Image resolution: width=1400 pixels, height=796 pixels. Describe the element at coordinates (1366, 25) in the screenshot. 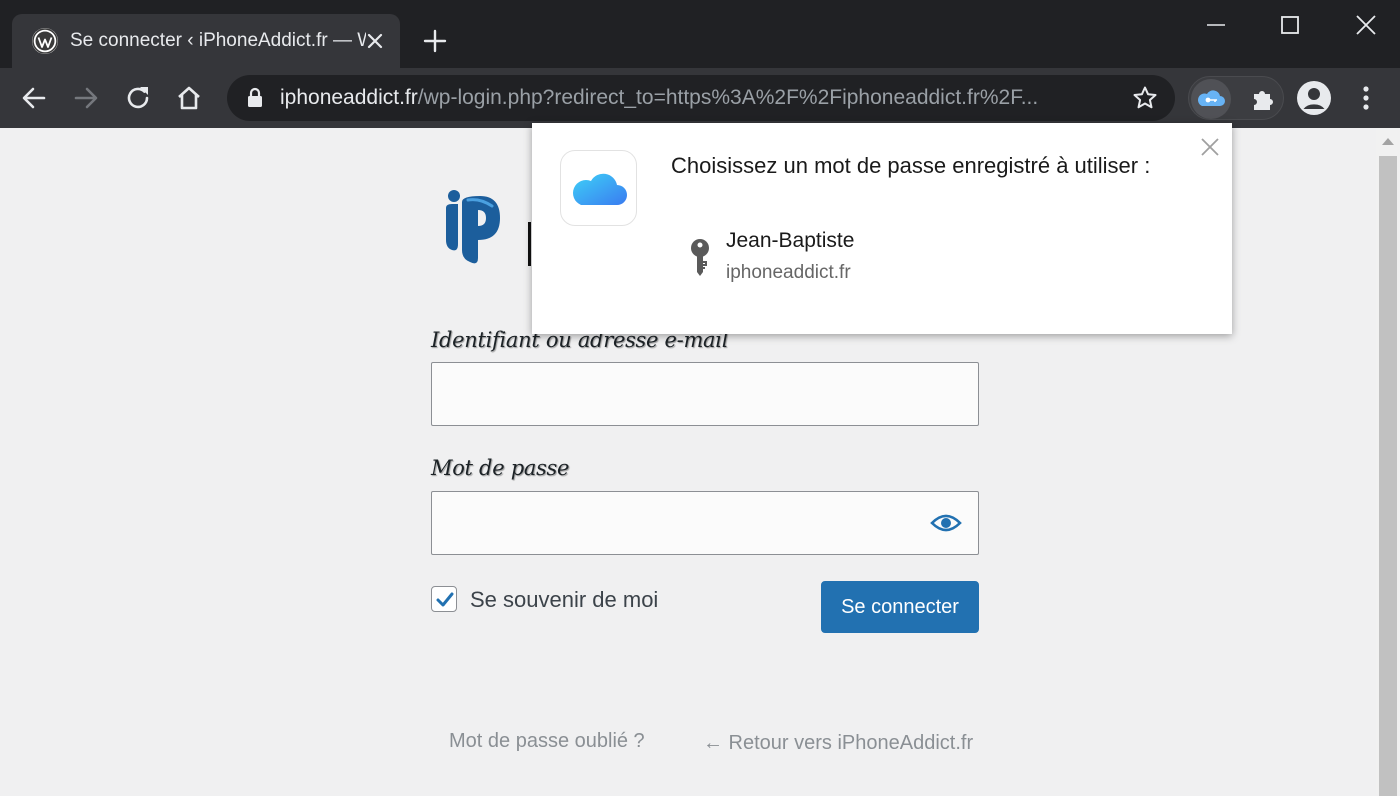

I see `window-close-icon` at that location.